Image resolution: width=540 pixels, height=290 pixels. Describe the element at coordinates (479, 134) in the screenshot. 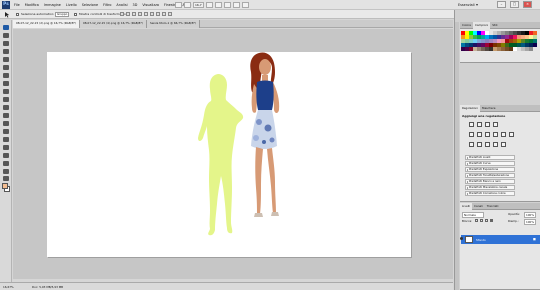

I see `hue-saturation-icon` at that location.